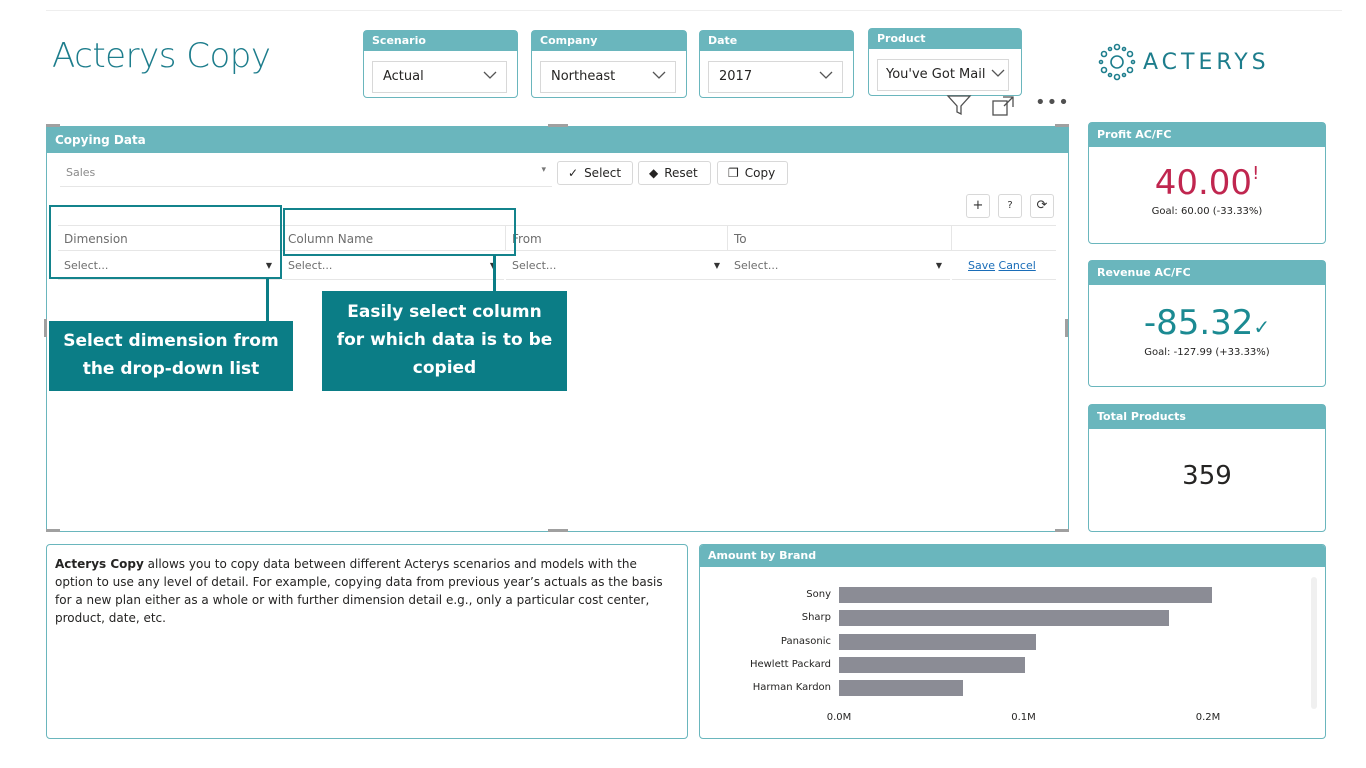 This screenshot has width=1366, height=768. What do you see at coordinates (736, 76) in the screenshot?
I see `slicer-value: 2017` at bounding box center [736, 76].